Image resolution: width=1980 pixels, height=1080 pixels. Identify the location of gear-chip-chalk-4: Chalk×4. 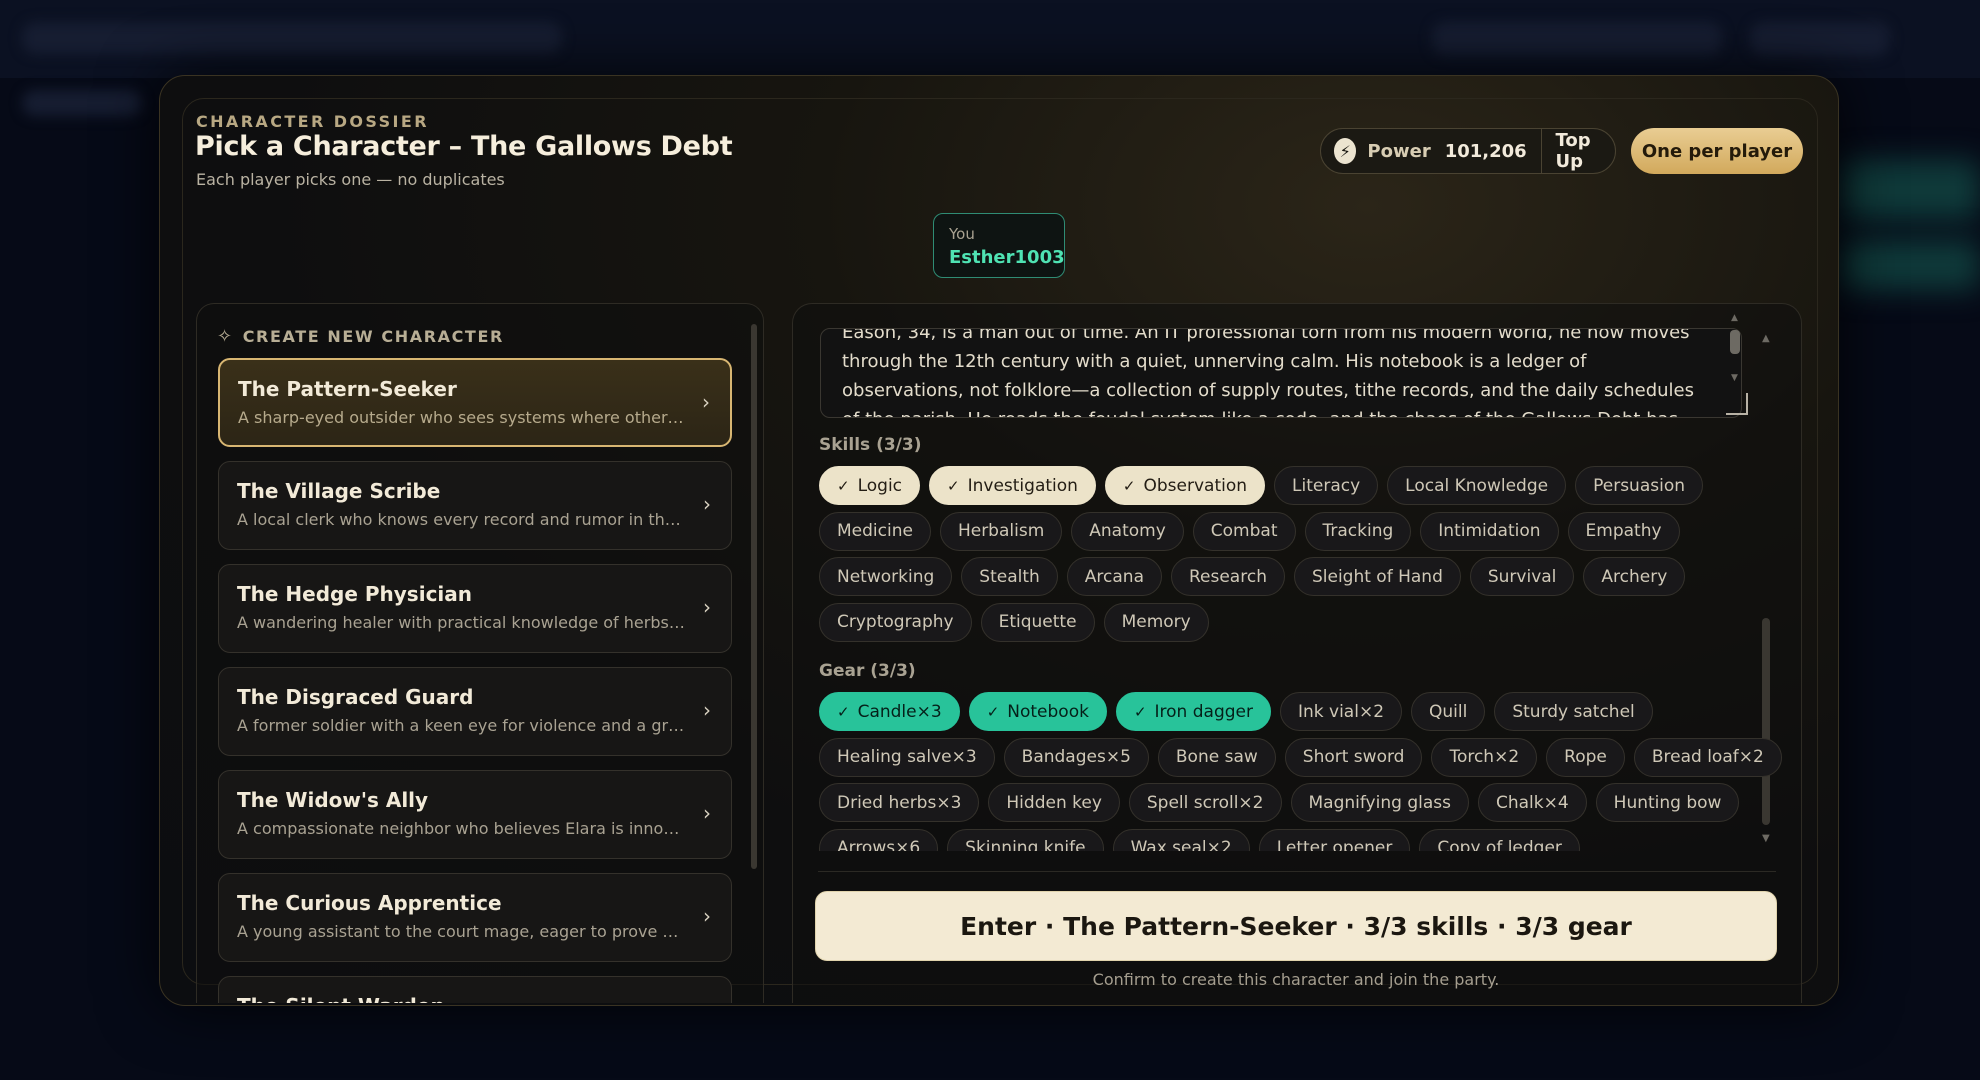
(1532, 802).